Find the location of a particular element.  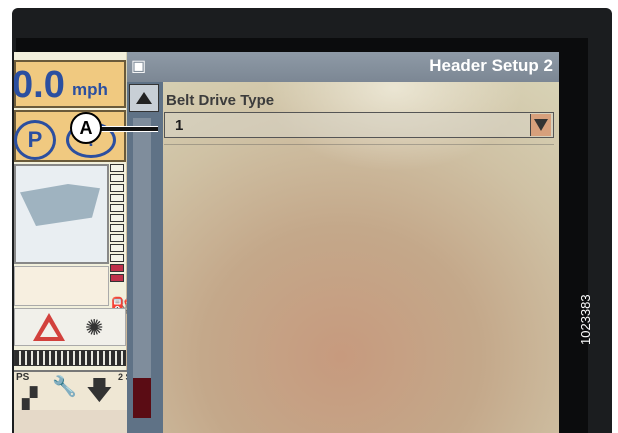

park-icon: P is located at coordinates (35, 140).